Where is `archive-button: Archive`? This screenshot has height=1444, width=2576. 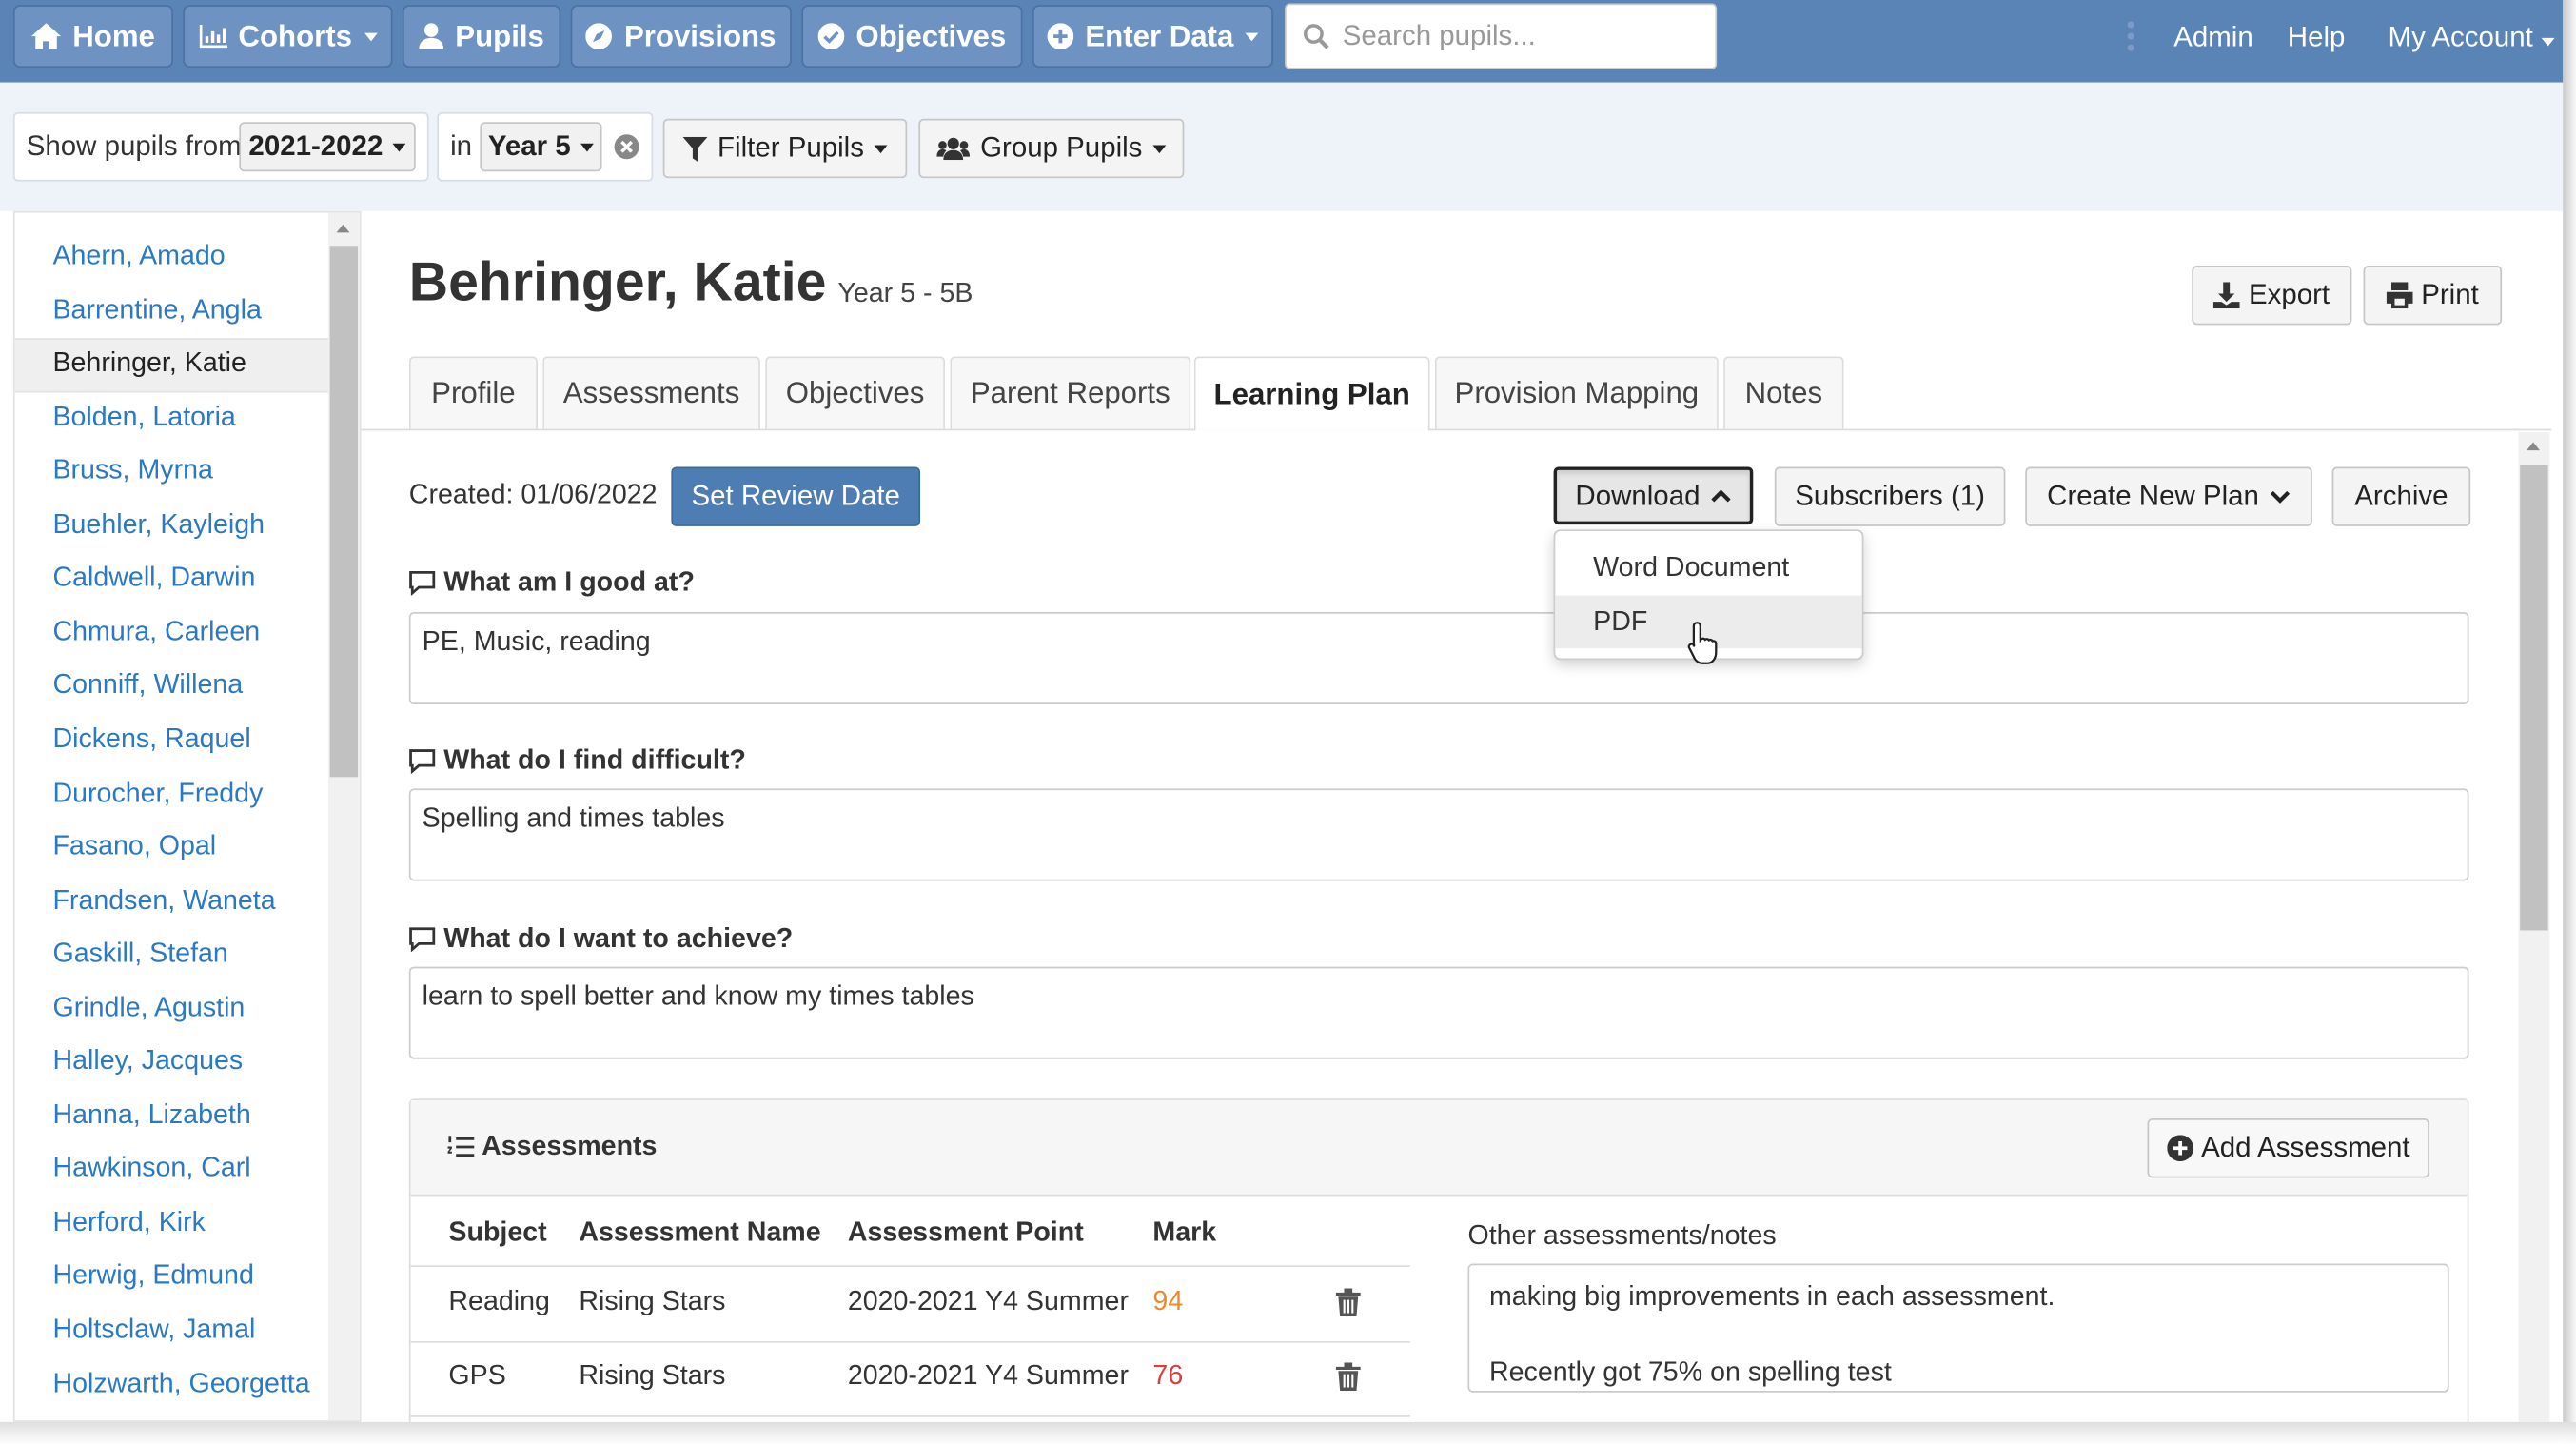
archive-button: Archive is located at coordinates (2401, 496).